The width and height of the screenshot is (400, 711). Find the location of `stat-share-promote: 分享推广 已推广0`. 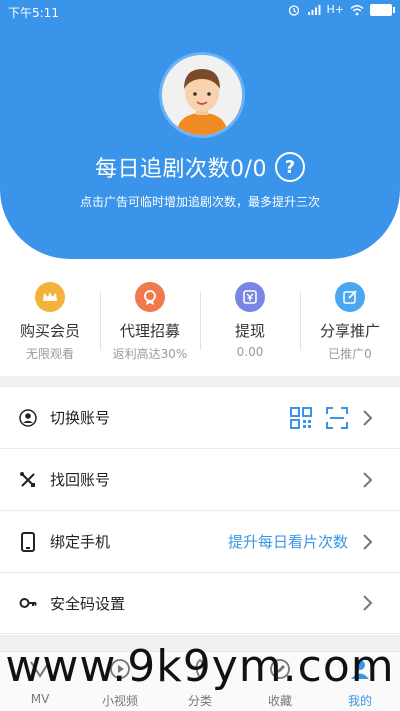

stat-share-promote: 分享推广 已推广0 is located at coordinates (350, 328).